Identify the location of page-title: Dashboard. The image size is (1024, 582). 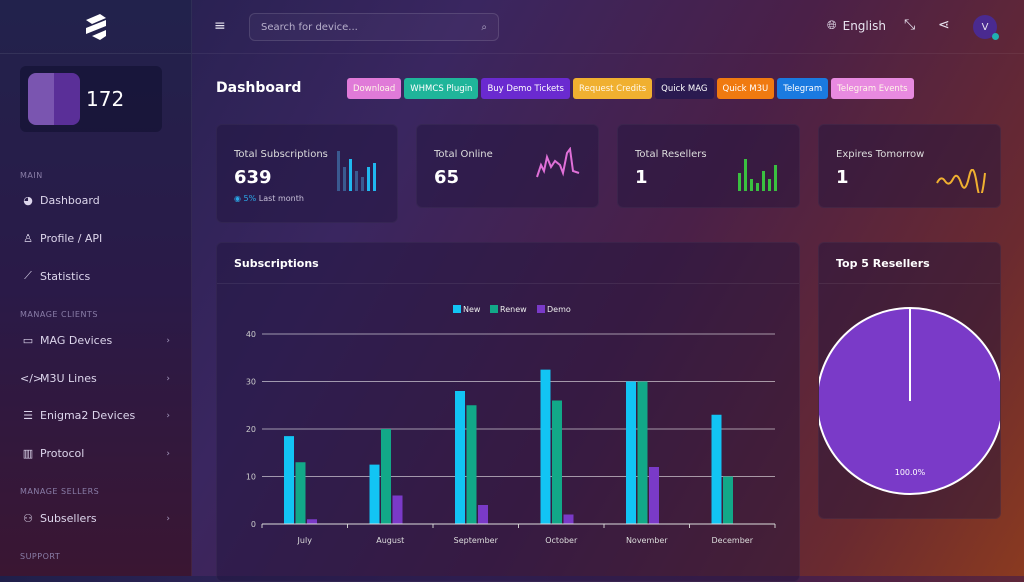
(259, 88).